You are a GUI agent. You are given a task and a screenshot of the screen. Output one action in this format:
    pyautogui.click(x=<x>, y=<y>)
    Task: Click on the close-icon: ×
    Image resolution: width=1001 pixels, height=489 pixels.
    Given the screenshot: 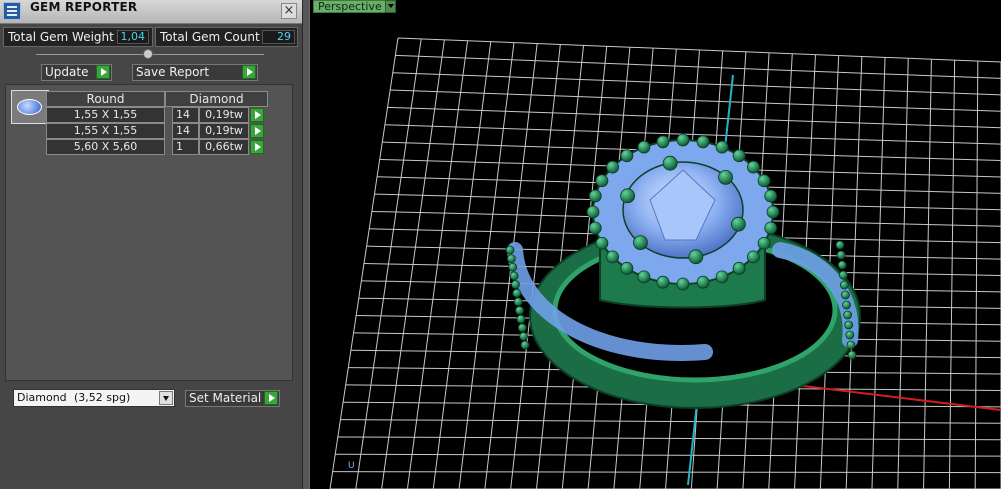 What is the action you would take?
    pyautogui.click(x=289, y=11)
    